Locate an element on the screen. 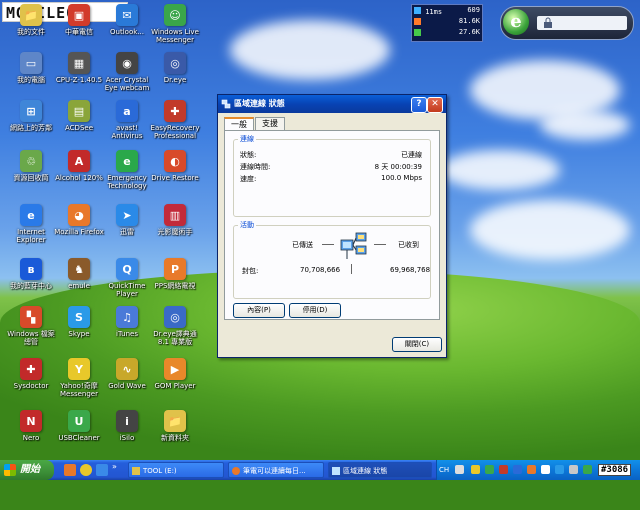  app-icon: ▚ is located at coordinates (31, 317).